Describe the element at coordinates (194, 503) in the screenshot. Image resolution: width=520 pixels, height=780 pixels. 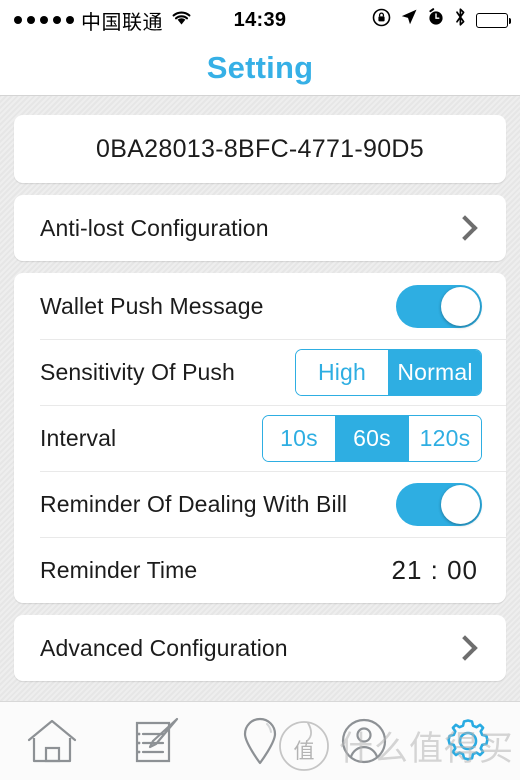
I see `reminder-of-dealing-with-bill-label: Reminder Of Dealing With Bill` at that location.